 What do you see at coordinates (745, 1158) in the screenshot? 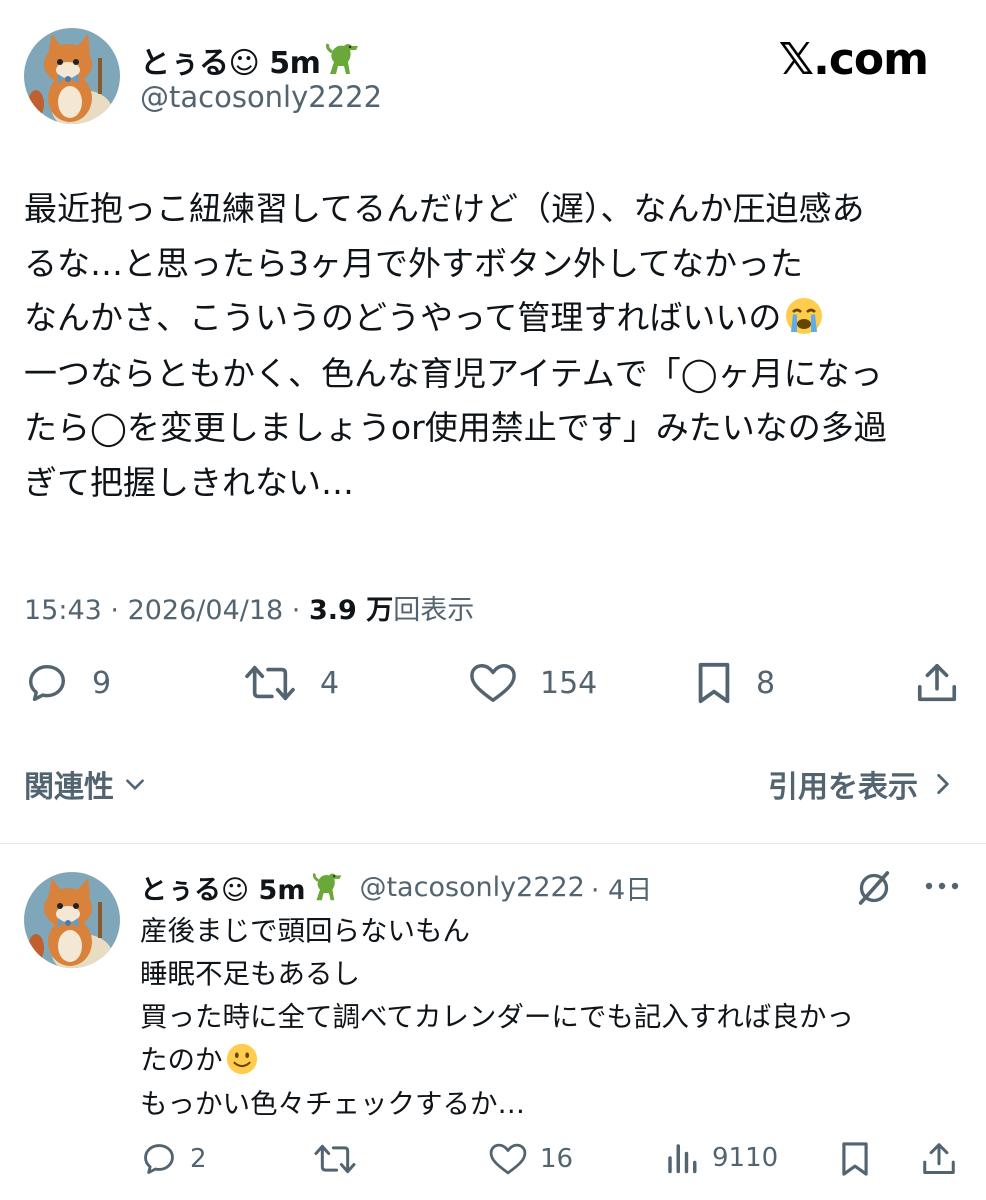
I see `reply-views-count: 9110` at bounding box center [745, 1158].